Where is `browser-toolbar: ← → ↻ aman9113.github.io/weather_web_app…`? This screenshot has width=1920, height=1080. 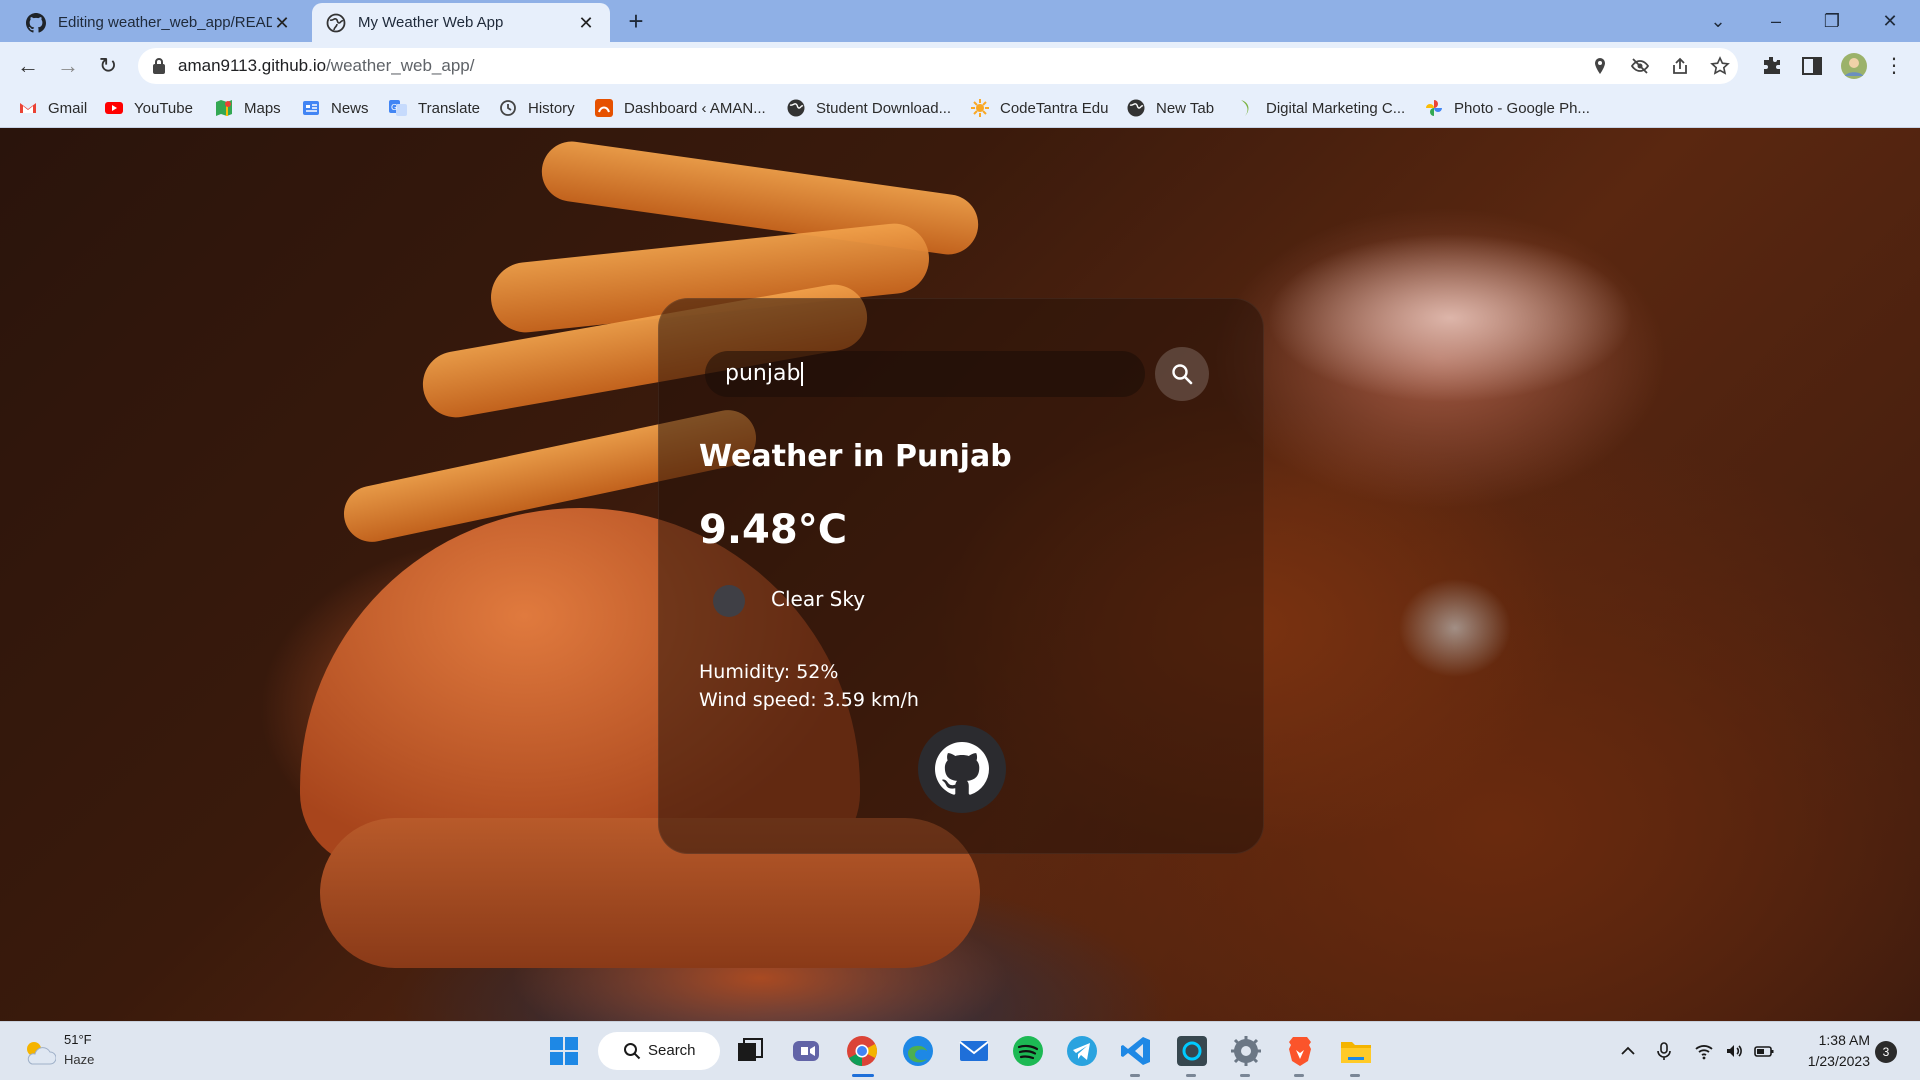 browser-toolbar: ← → ↻ aman9113.github.io/weather_web_app… is located at coordinates (960, 66).